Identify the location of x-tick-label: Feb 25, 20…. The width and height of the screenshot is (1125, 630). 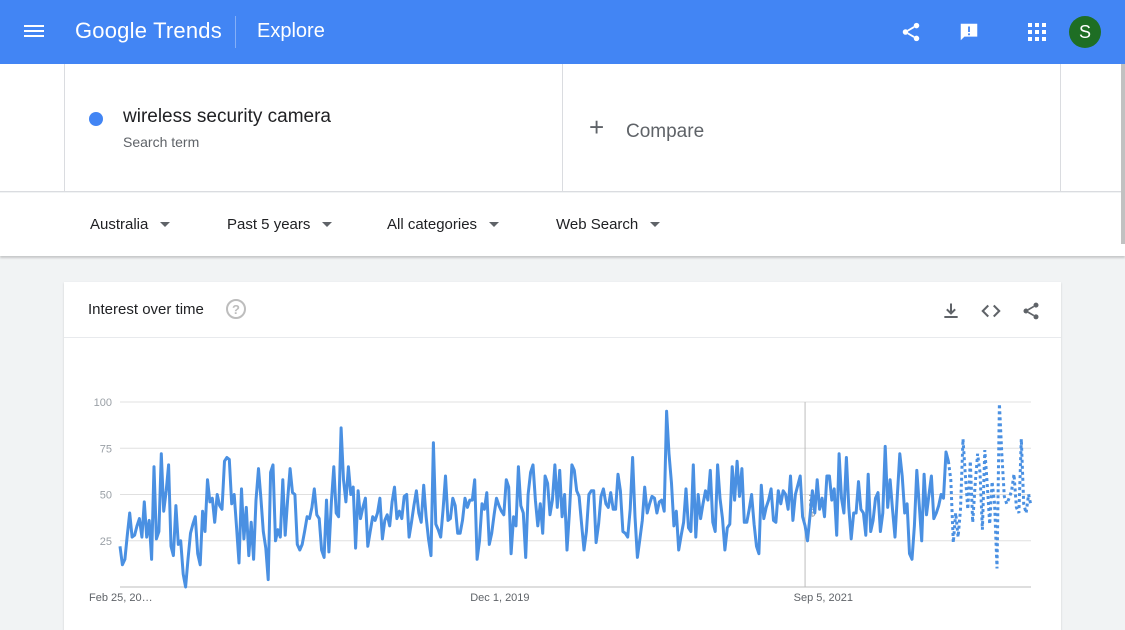
(121, 598).